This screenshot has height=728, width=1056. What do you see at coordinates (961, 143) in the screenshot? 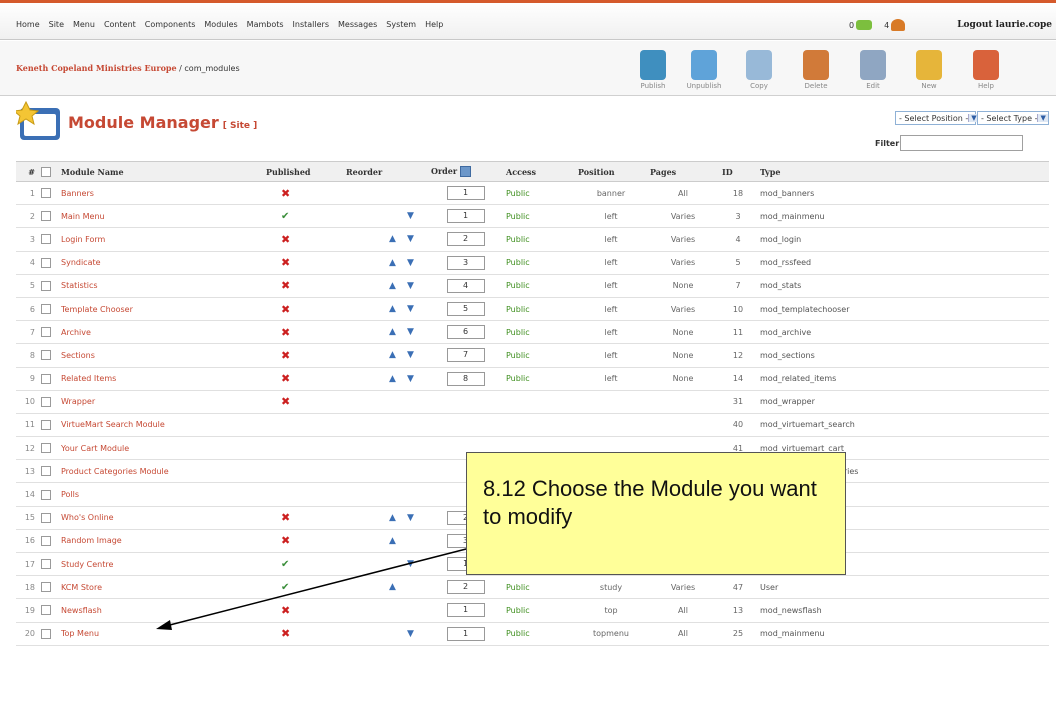
I see `filter-input` at bounding box center [961, 143].